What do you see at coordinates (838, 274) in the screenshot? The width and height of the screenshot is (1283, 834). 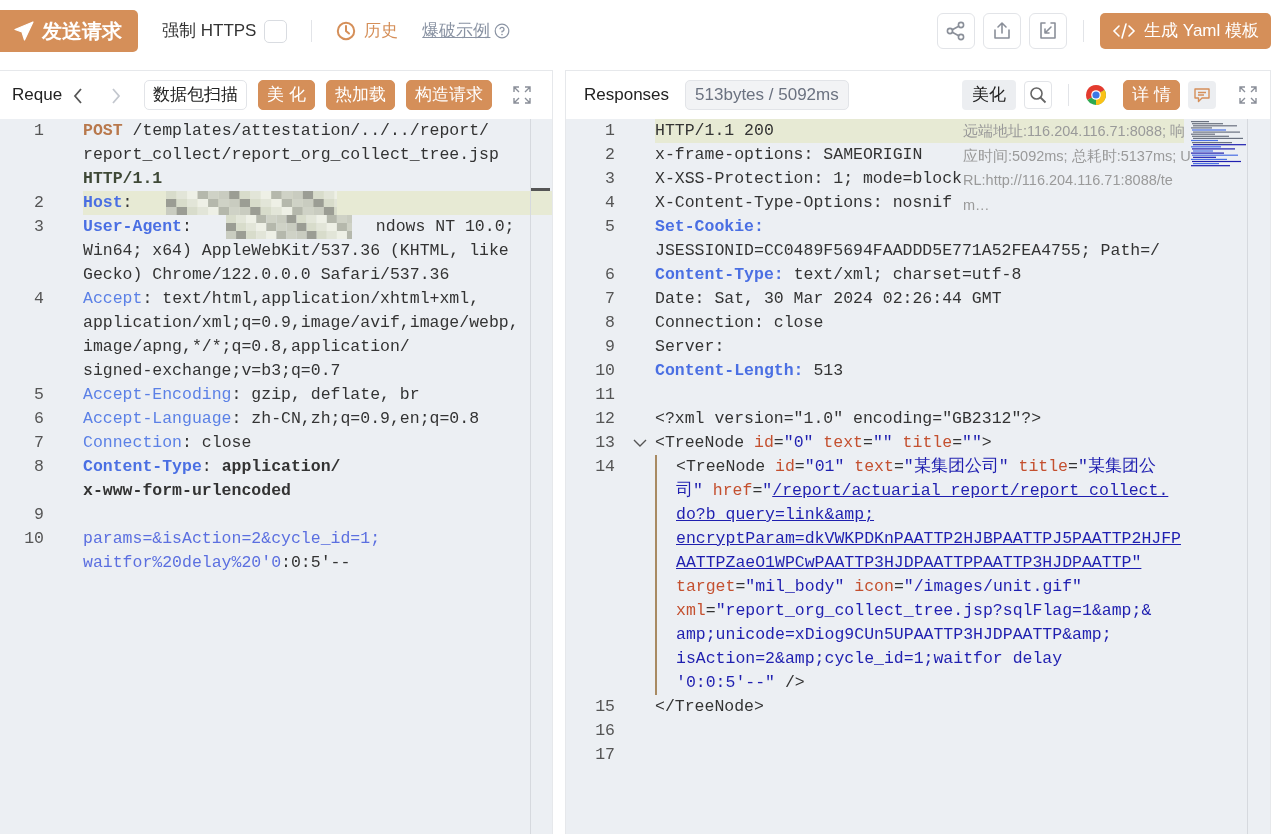 I see `code-text: Content-Type: text/xml; charset=utf-8` at bounding box center [838, 274].